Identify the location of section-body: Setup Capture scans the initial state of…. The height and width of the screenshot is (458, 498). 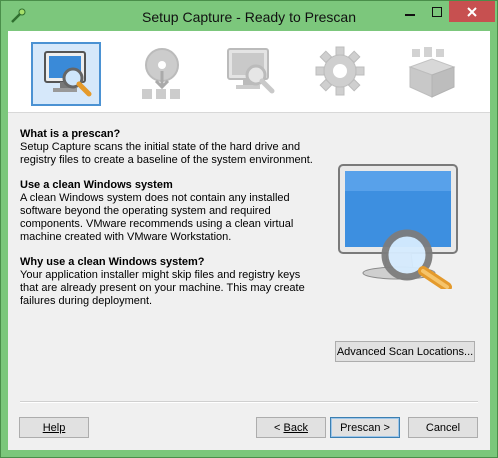
(166, 153).